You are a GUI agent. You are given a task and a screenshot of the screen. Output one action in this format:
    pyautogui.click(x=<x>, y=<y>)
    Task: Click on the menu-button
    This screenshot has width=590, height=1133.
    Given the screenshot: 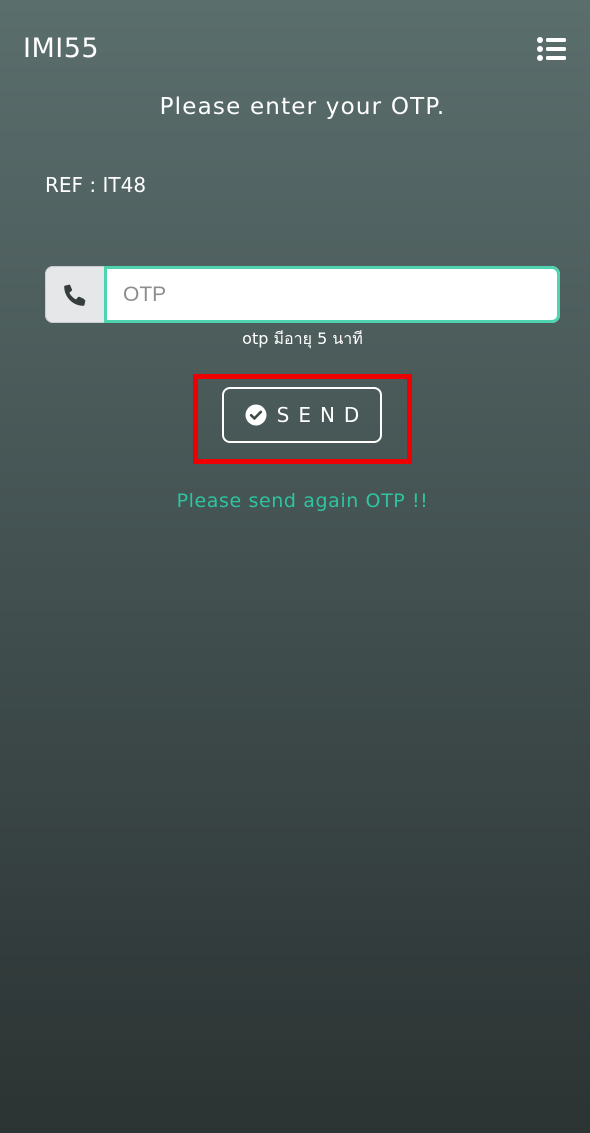 What is the action you would take?
    pyautogui.click(x=552, y=49)
    